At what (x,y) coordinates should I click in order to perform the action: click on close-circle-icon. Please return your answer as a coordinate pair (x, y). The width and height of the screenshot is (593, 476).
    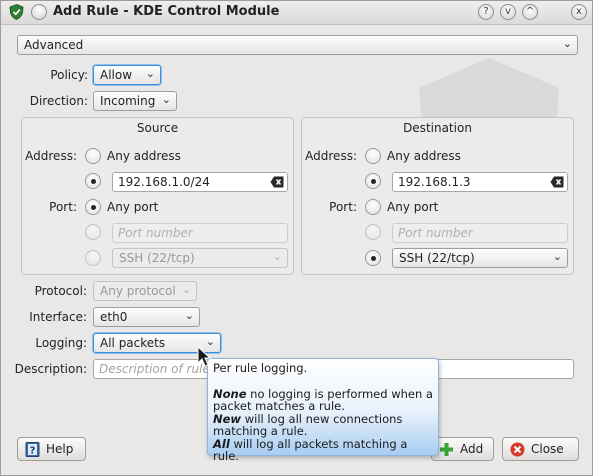
    Looking at the image, I should click on (517, 449).